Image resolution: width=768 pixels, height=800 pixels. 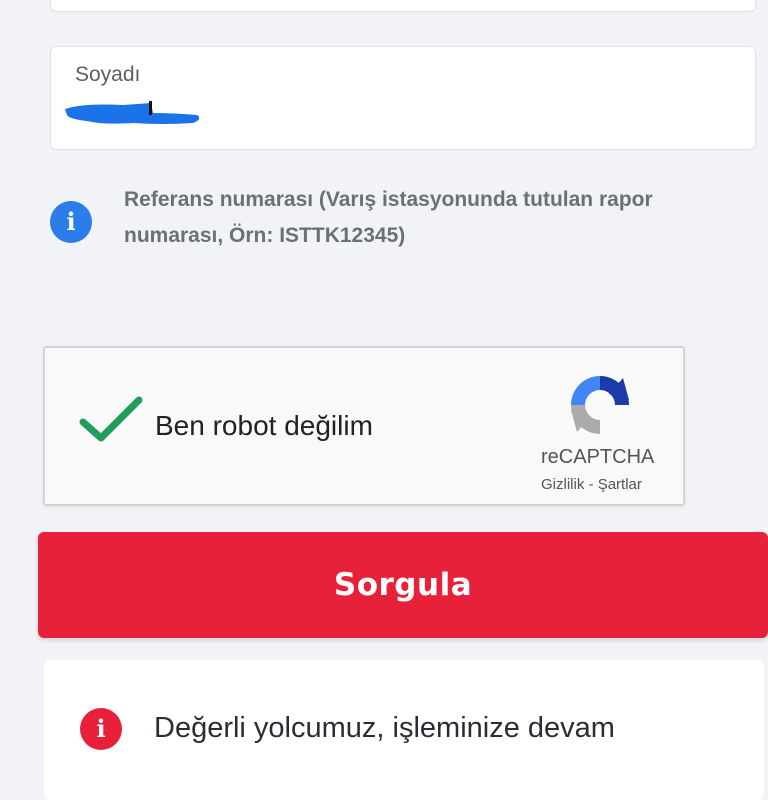 I want to click on recaptcha-logo-icon, so click(x=600, y=405).